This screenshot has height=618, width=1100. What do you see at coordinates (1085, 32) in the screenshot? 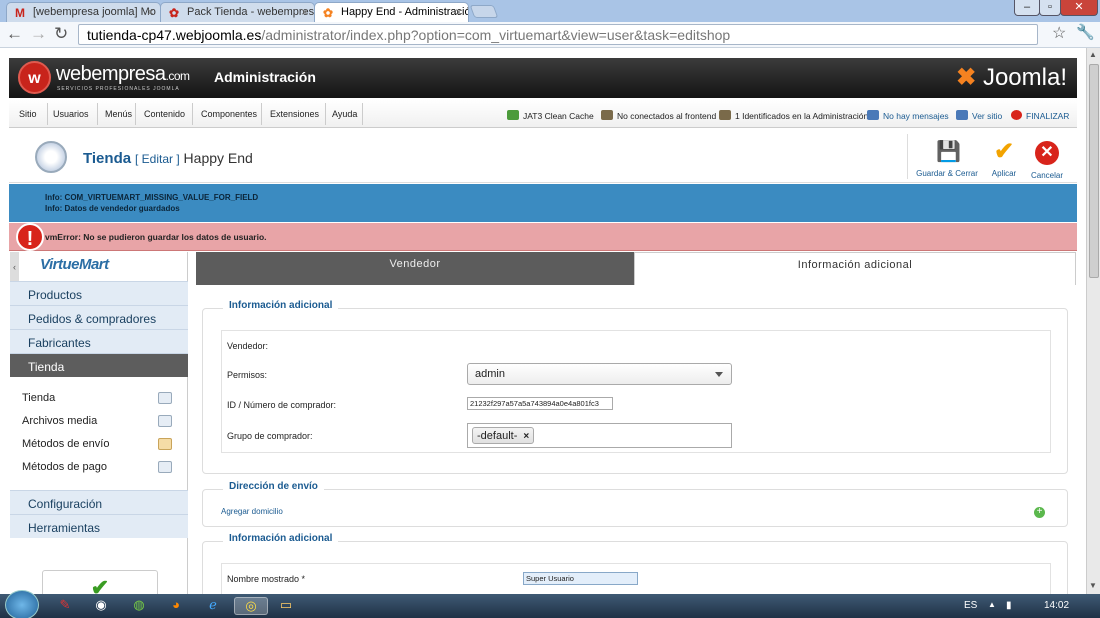
I see `wrench-icon: 🔧` at bounding box center [1085, 32].